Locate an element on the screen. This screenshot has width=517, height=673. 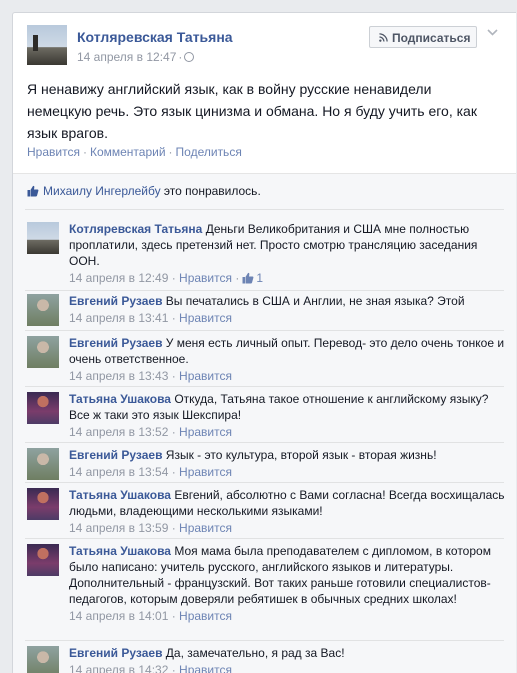
comment-time: 14 апреля в 13:43 is located at coordinates (118, 376).